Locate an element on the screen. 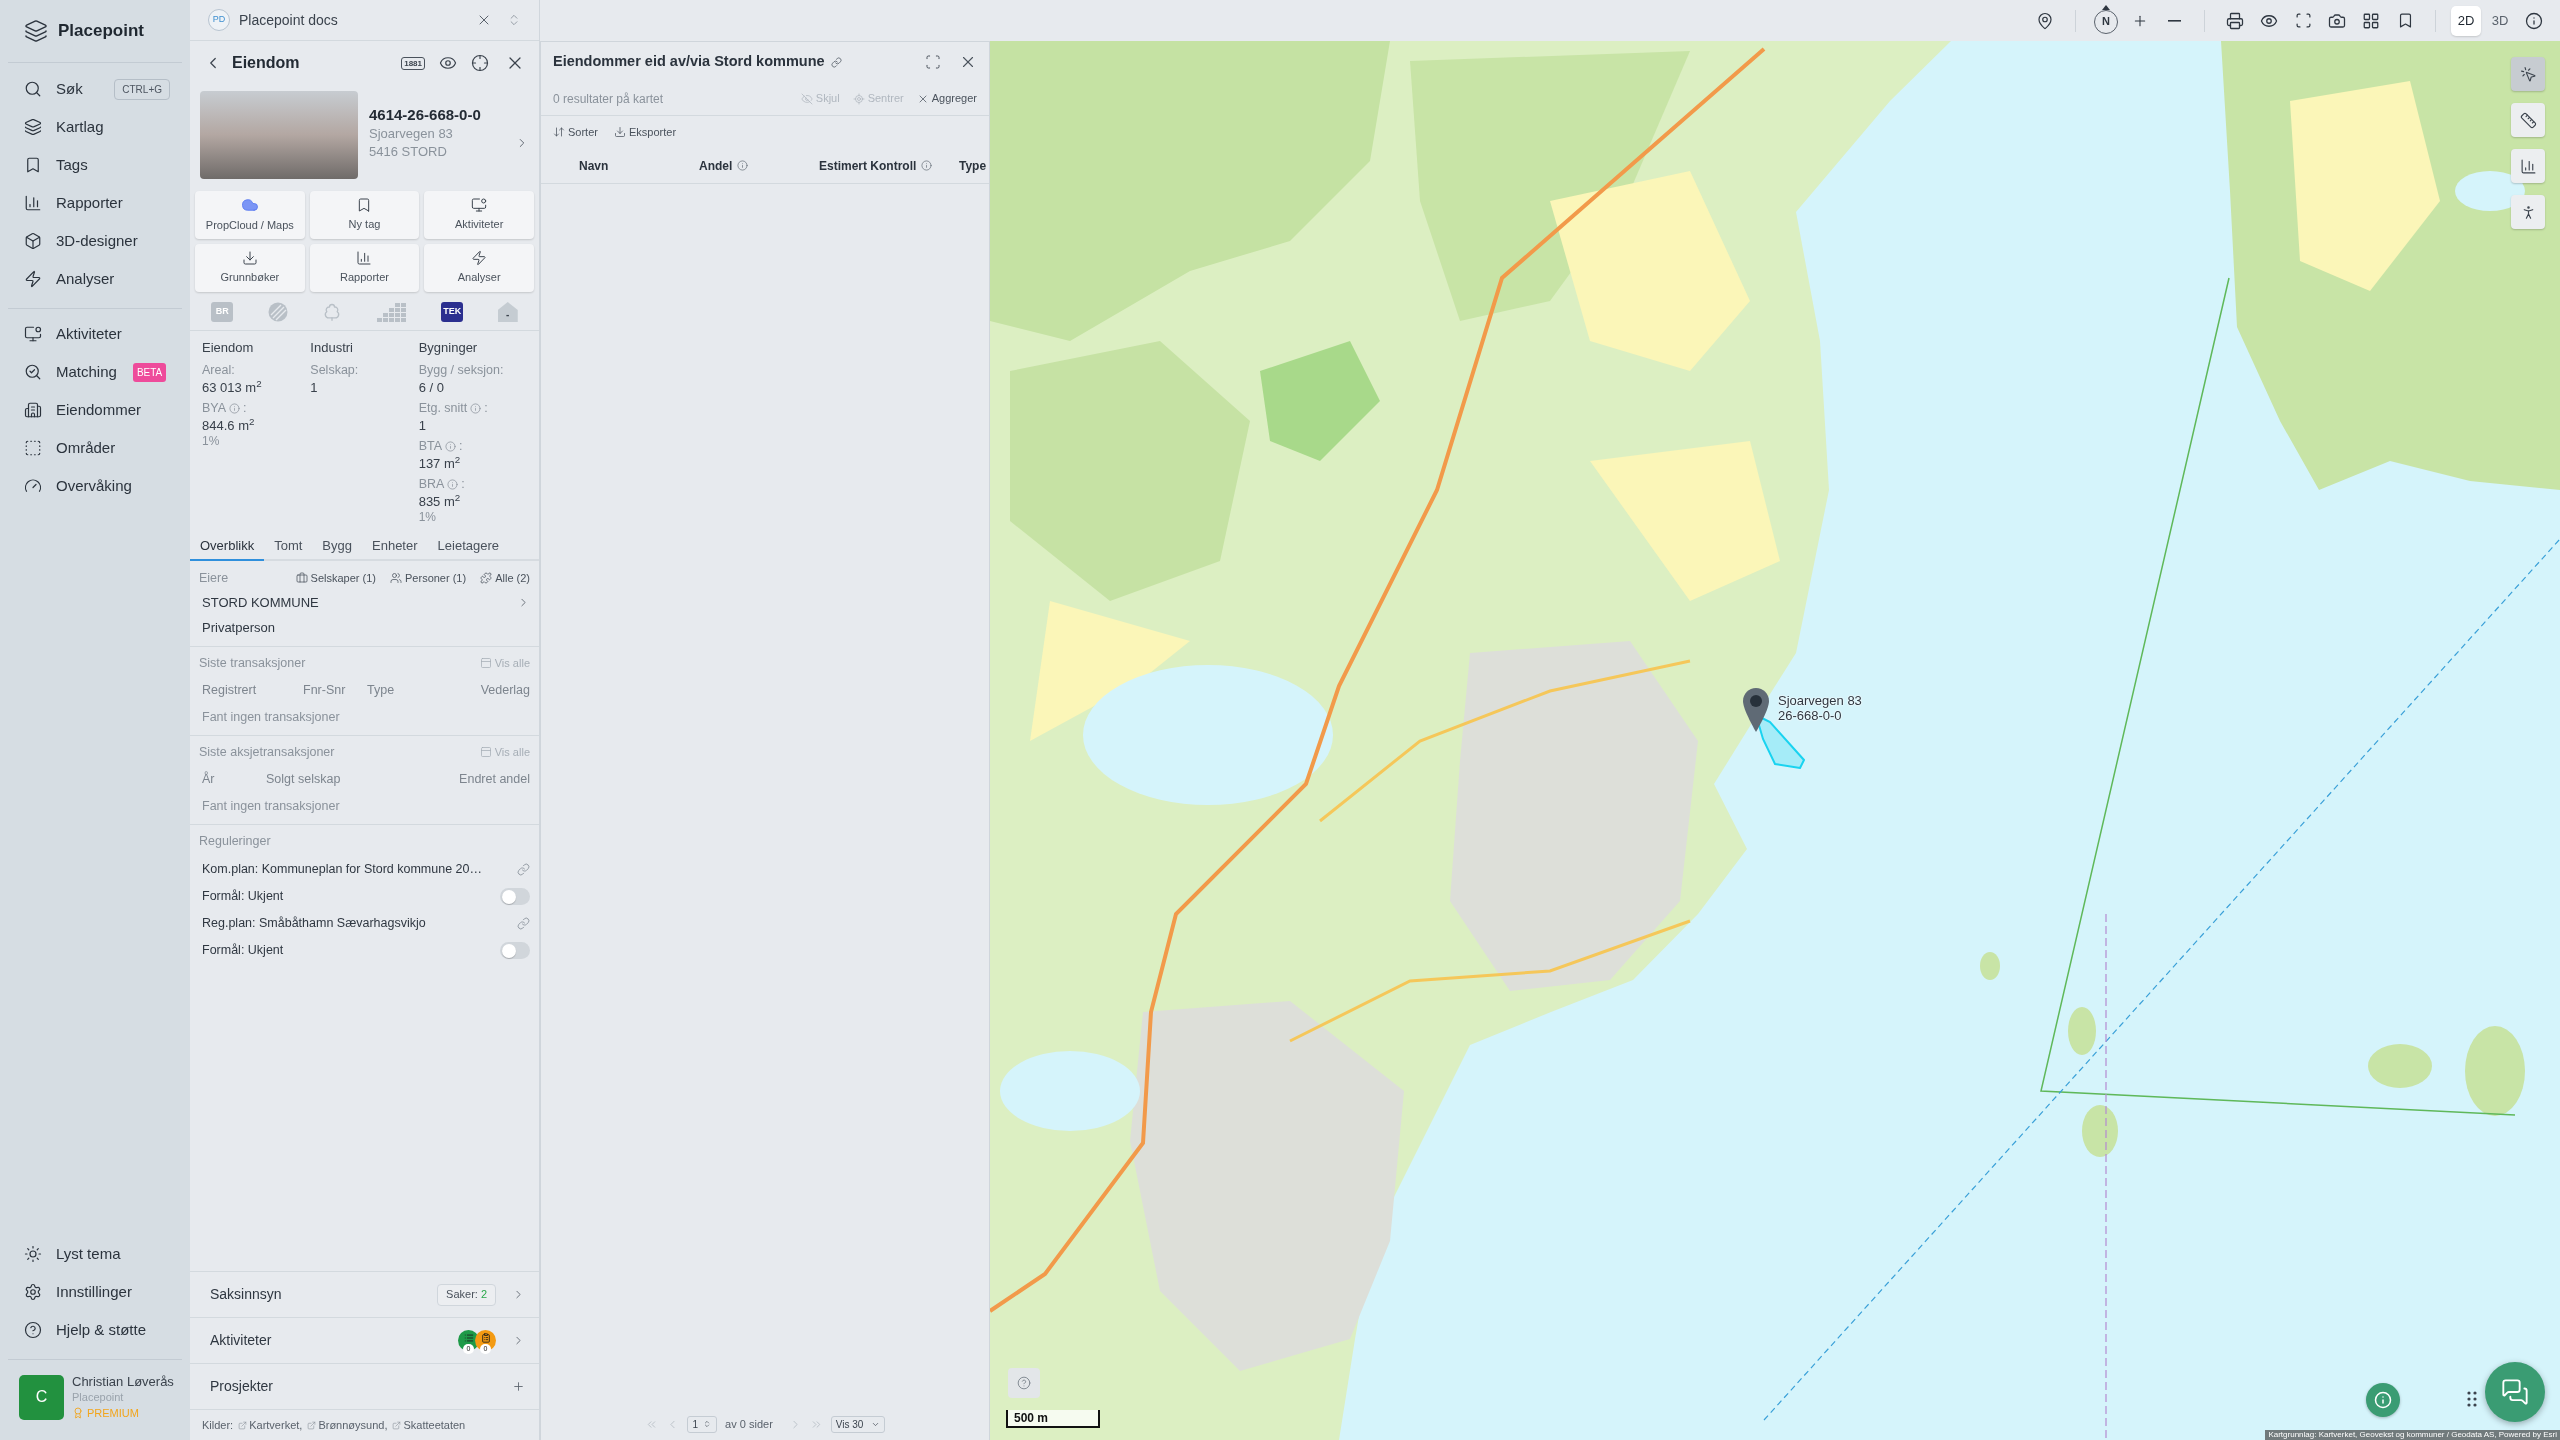 Image resolution: width=2560 pixels, height=1440 pixels. section-title: Siste transaksjoner is located at coordinates (252, 663).